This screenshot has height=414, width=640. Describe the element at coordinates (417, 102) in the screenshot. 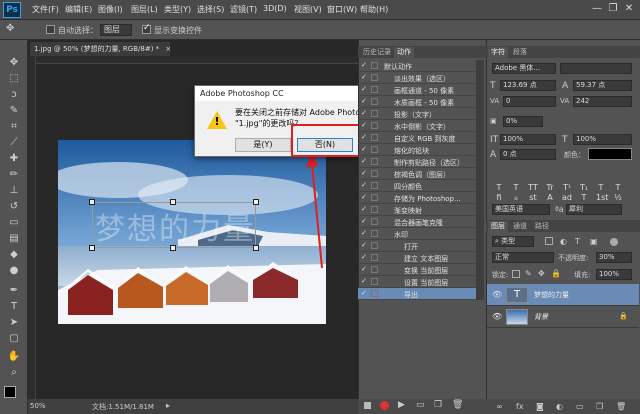

I see `action-item: ✓ 木质画框 - 50 像素` at that location.